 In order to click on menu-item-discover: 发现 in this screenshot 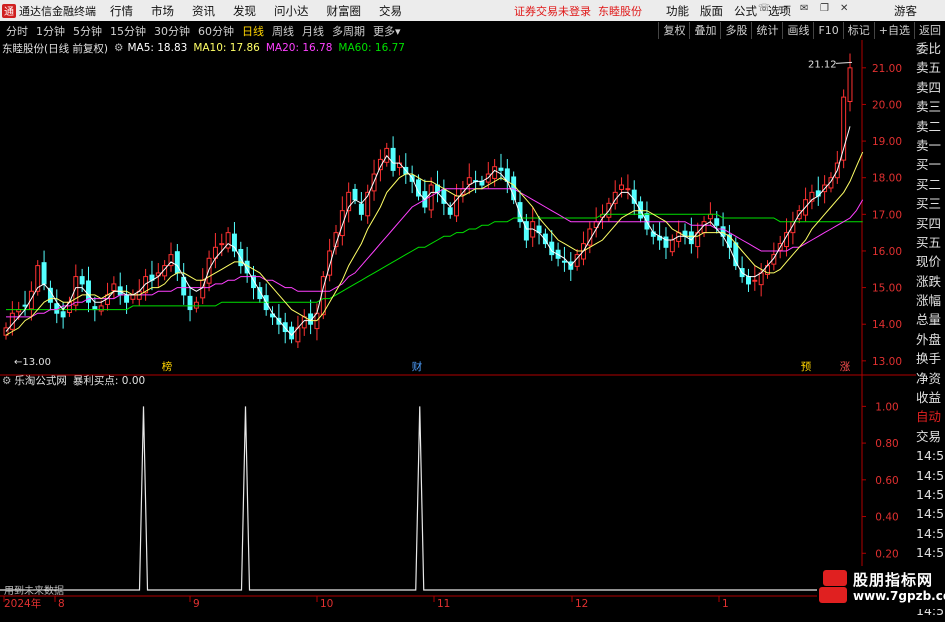, I will do `click(244, 11)`.